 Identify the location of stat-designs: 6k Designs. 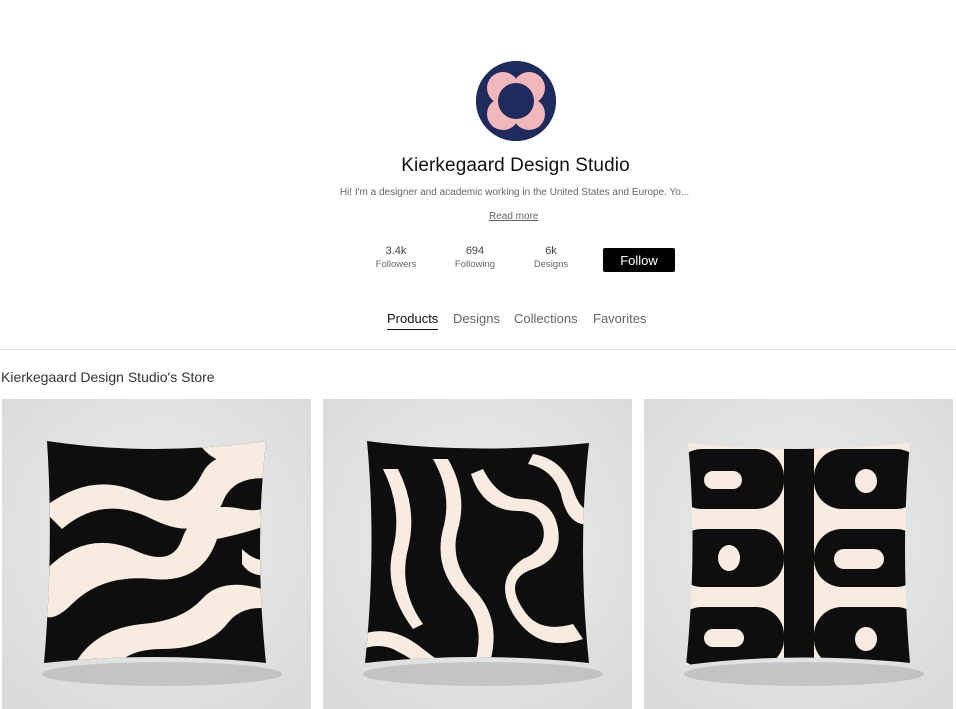
(551, 258).